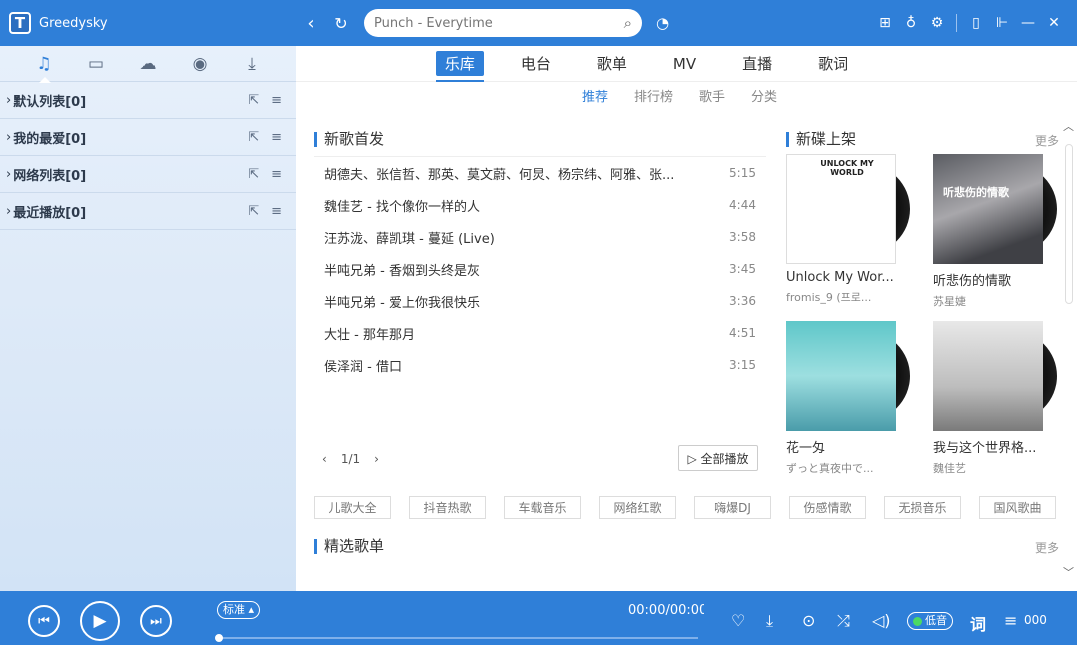 Image resolution: width=1077 pixels, height=645 pixels. I want to click on sidebar-item-default-list: › 默认列表[0] ⇱ ≡, so click(148, 100).